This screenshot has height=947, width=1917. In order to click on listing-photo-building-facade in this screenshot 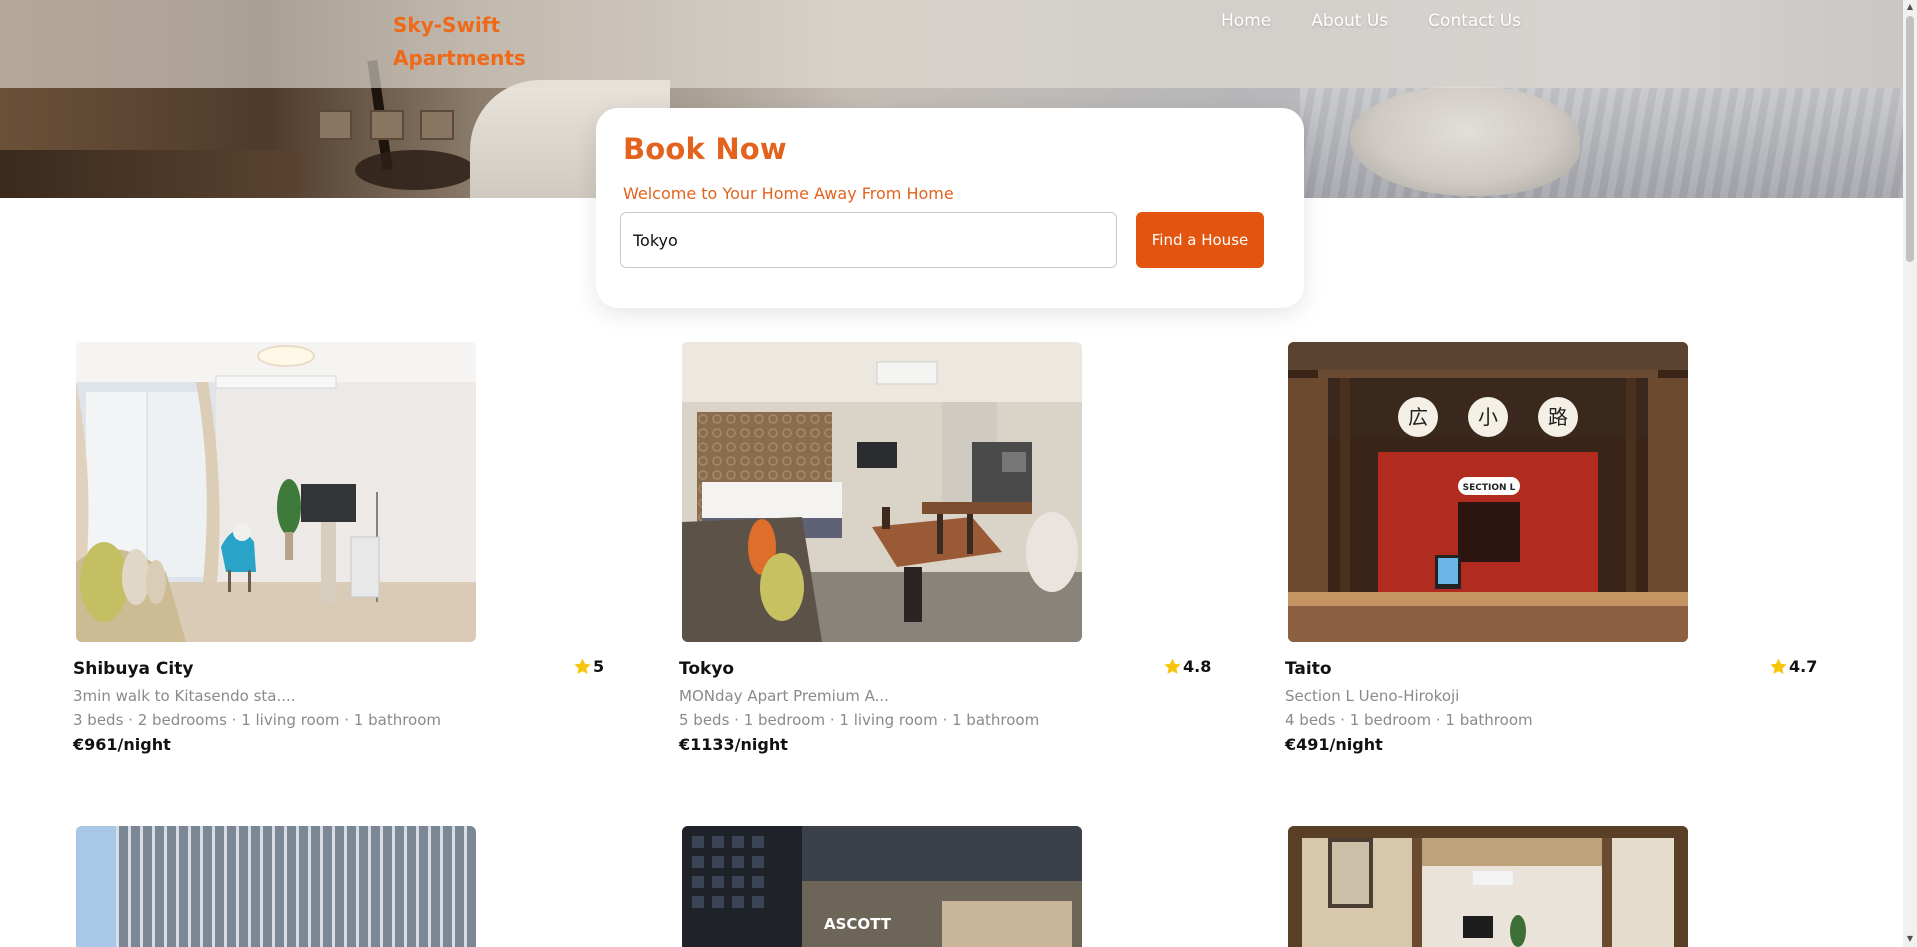, I will do `click(276, 886)`.